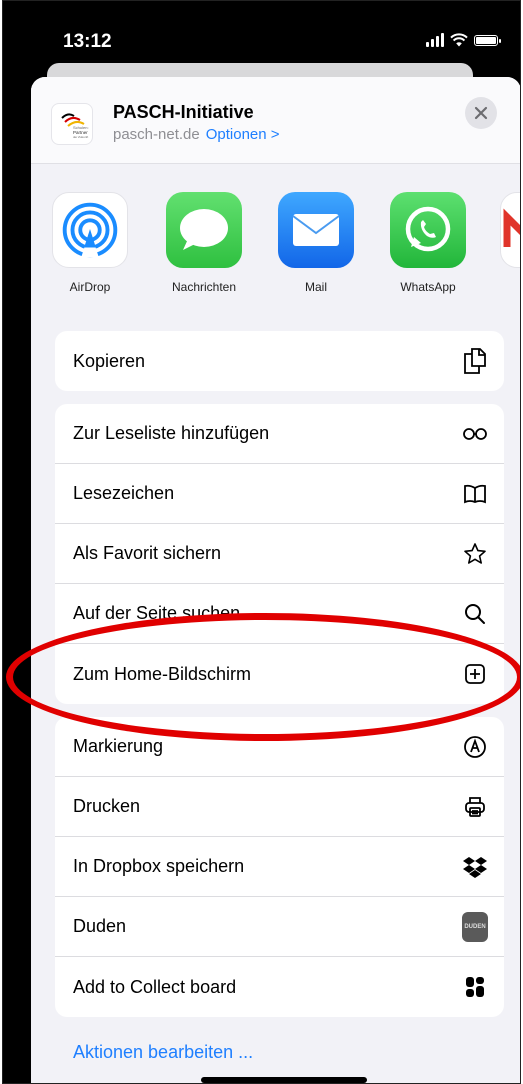  I want to click on share-app-messages: Nachrichten, so click(204, 243).